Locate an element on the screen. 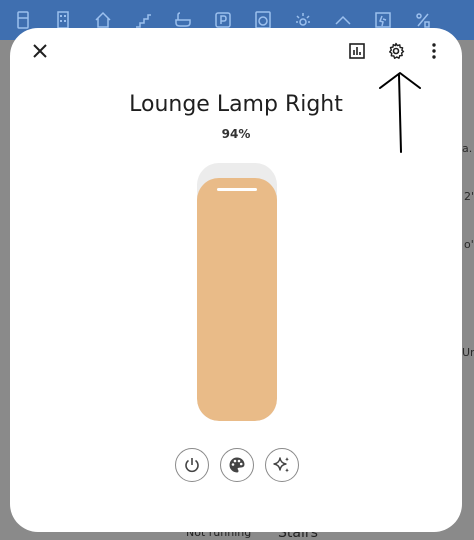  brightness-slider-handle is located at coordinates (237, 189).